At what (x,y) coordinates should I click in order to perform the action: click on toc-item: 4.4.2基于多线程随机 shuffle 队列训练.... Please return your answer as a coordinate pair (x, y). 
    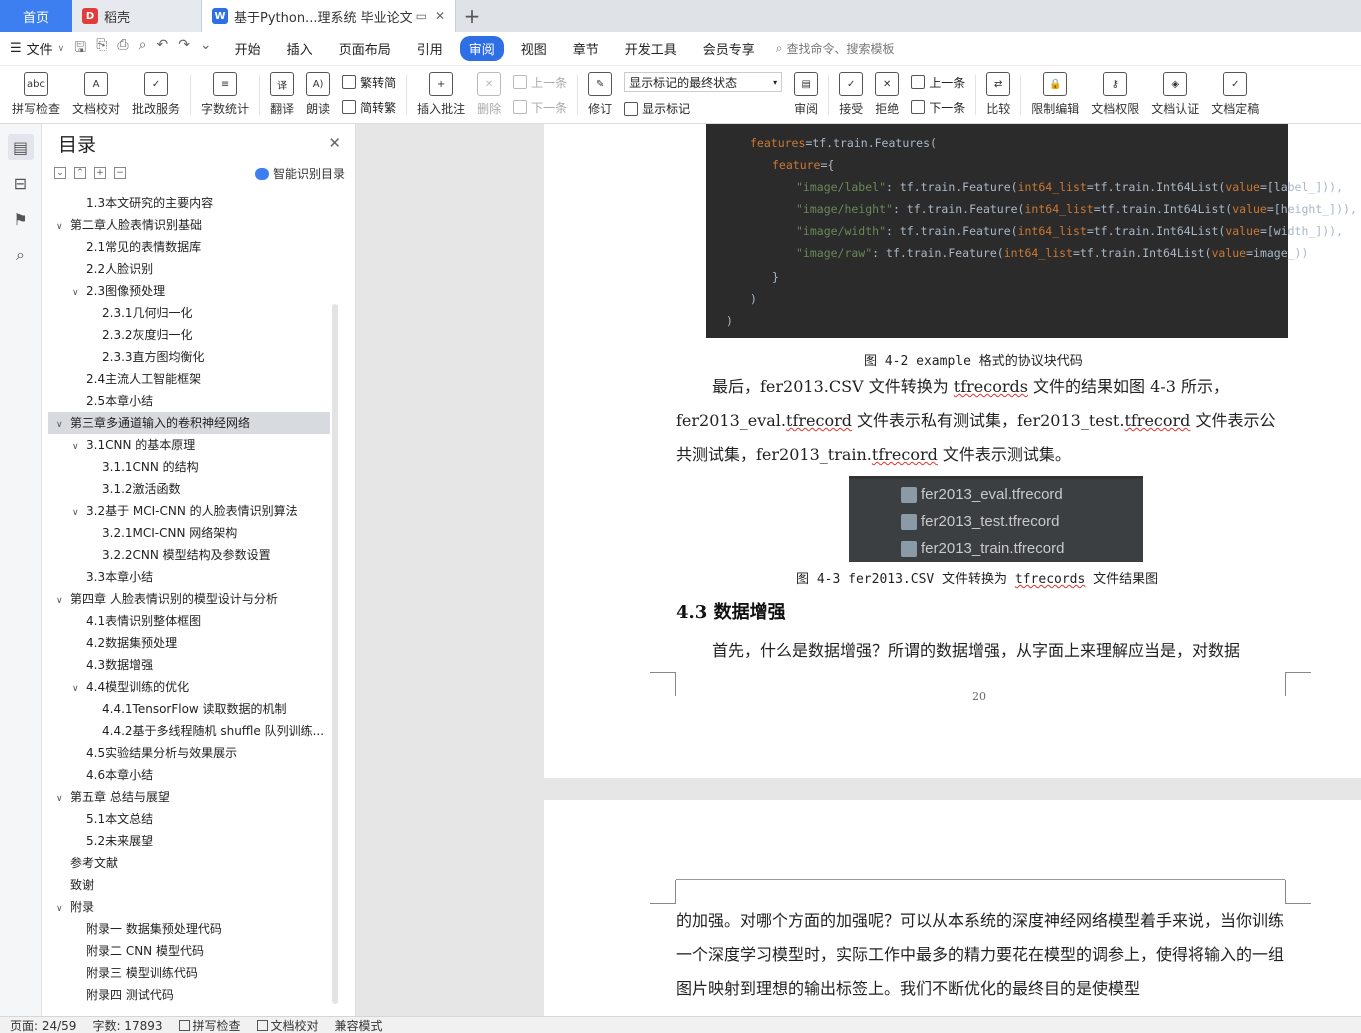
    Looking at the image, I should click on (189, 731).